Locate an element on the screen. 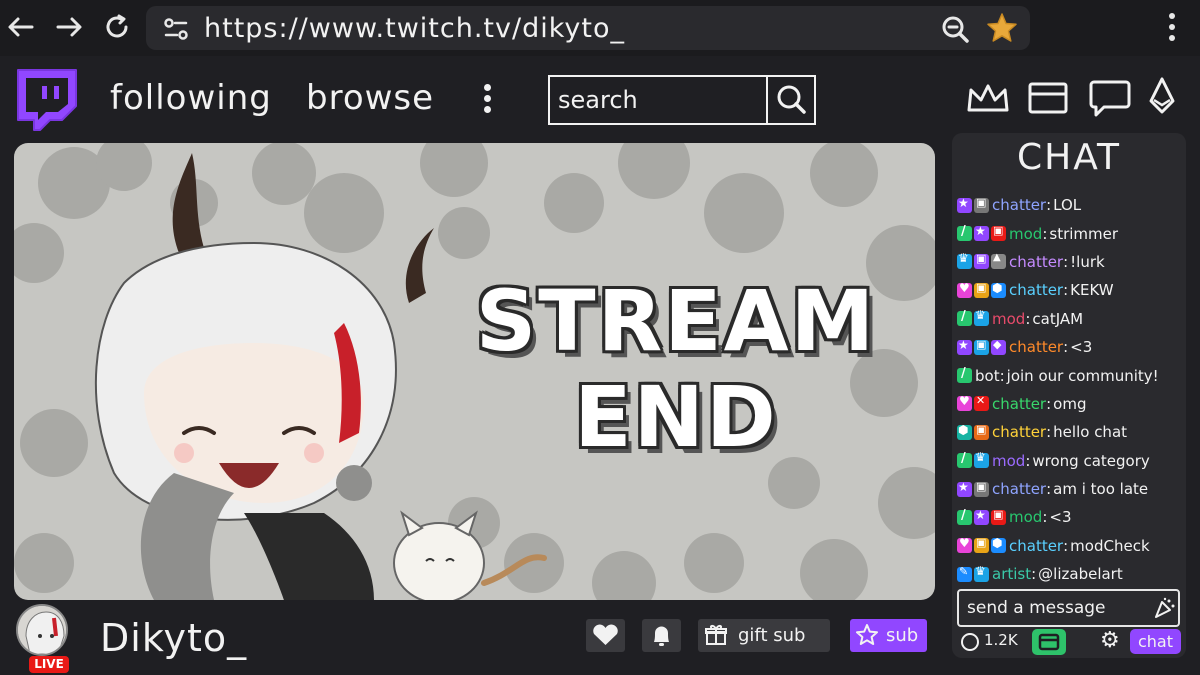 The height and width of the screenshot is (675, 1200). more-options-icon is located at coordinates (487, 100).